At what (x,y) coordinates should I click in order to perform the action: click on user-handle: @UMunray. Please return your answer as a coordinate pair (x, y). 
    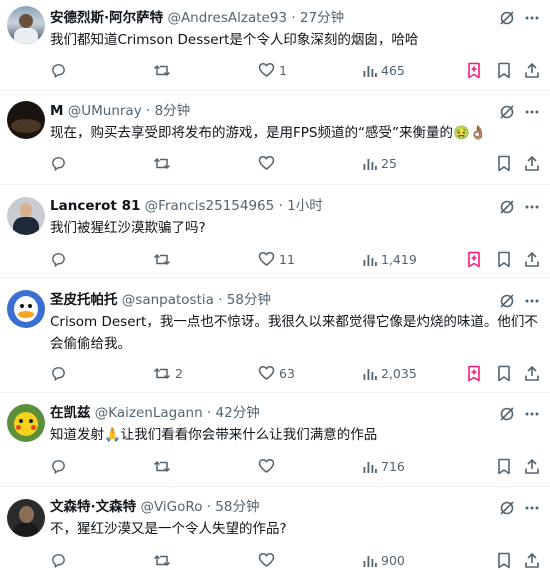
    Looking at the image, I should click on (105, 111).